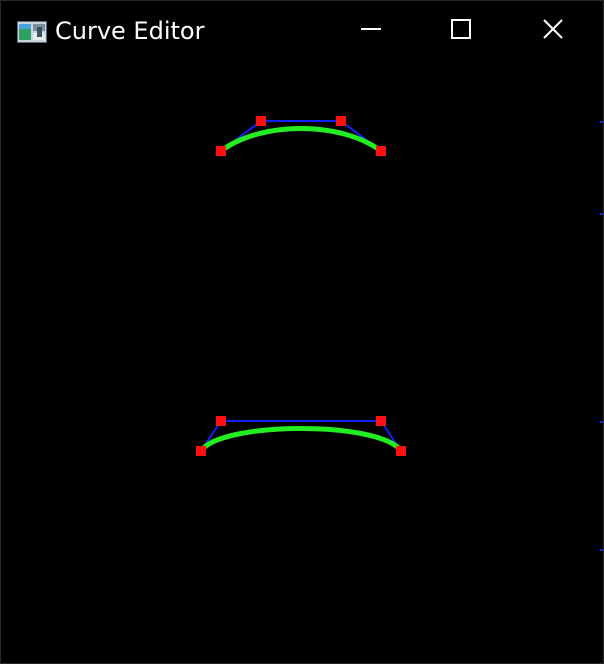  I want to click on app-icon, so click(32, 32).